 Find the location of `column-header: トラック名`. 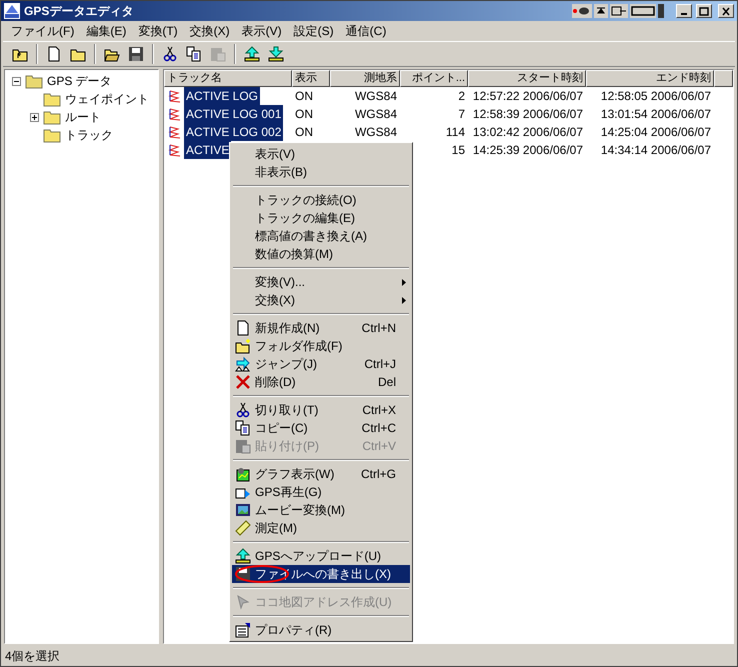

column-header: トラック名 is located at coordinates (228, 78).